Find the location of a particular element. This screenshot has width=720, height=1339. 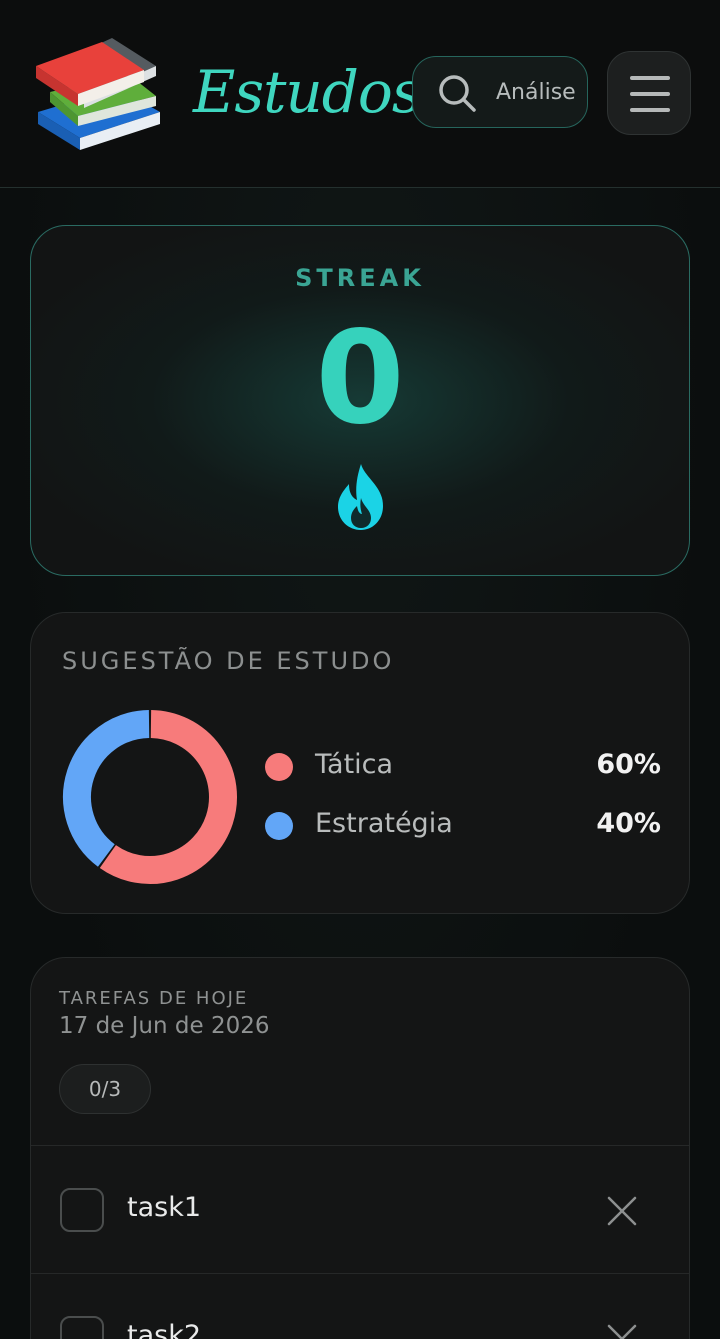

streak-value: 0 is located at coordinates (360, 378).